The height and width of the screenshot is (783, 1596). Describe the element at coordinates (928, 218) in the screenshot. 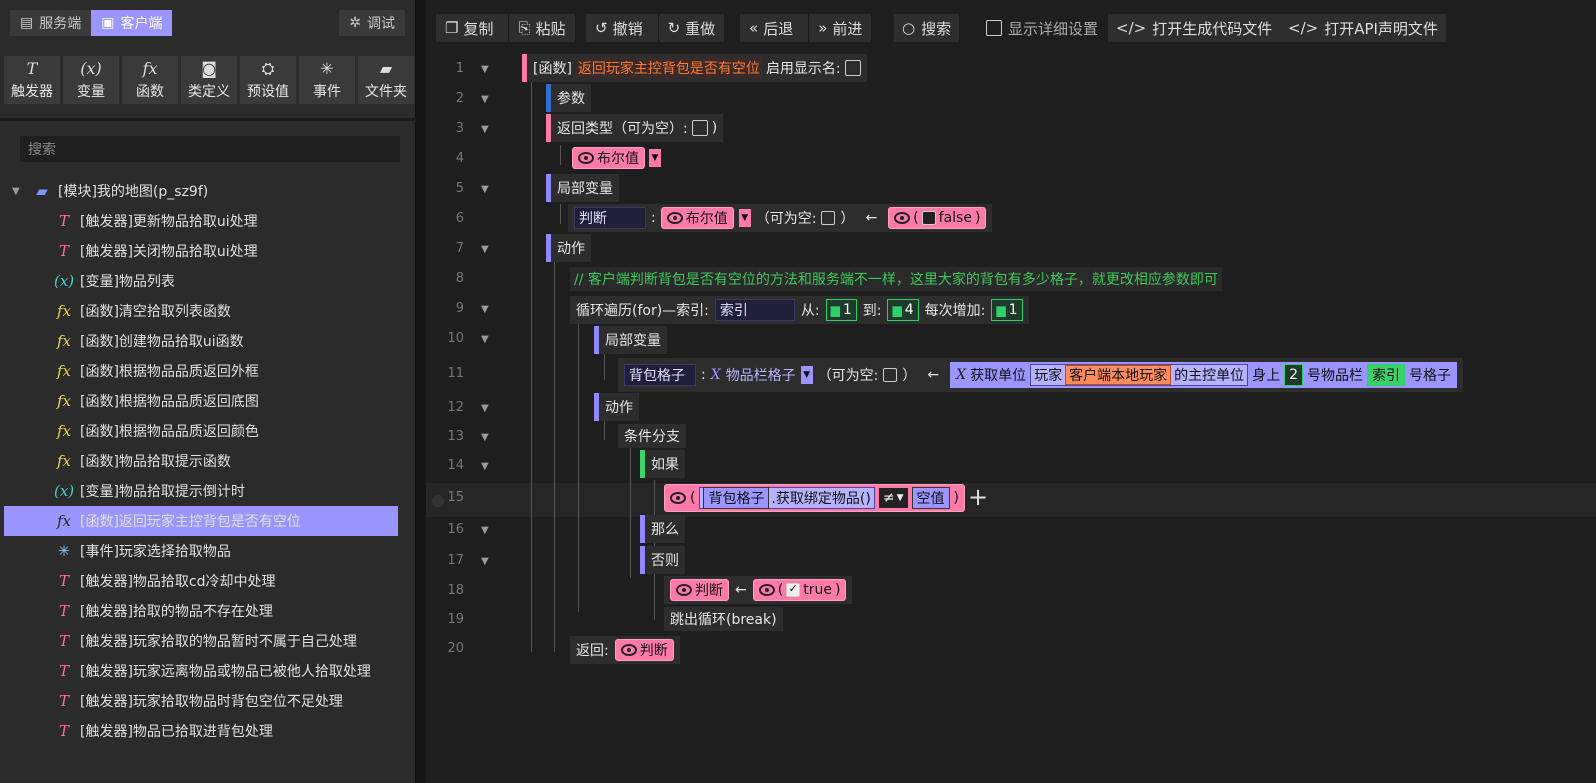

I see `false-checkbox` at that location.